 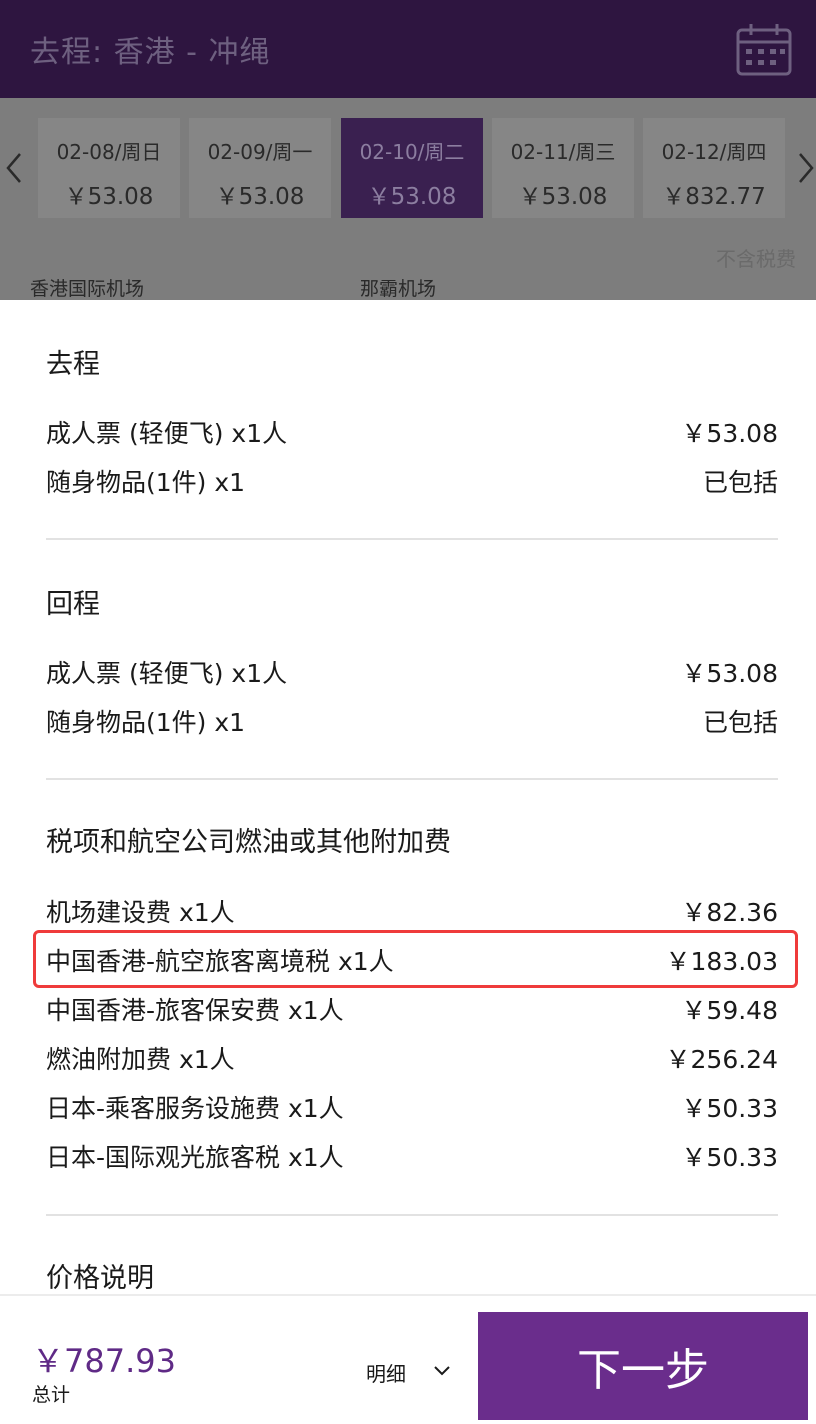 What do you see at coordinates (51, 1395) in the screenshot?
I see `total-label: 总计` at bounding box center [51, 1395].